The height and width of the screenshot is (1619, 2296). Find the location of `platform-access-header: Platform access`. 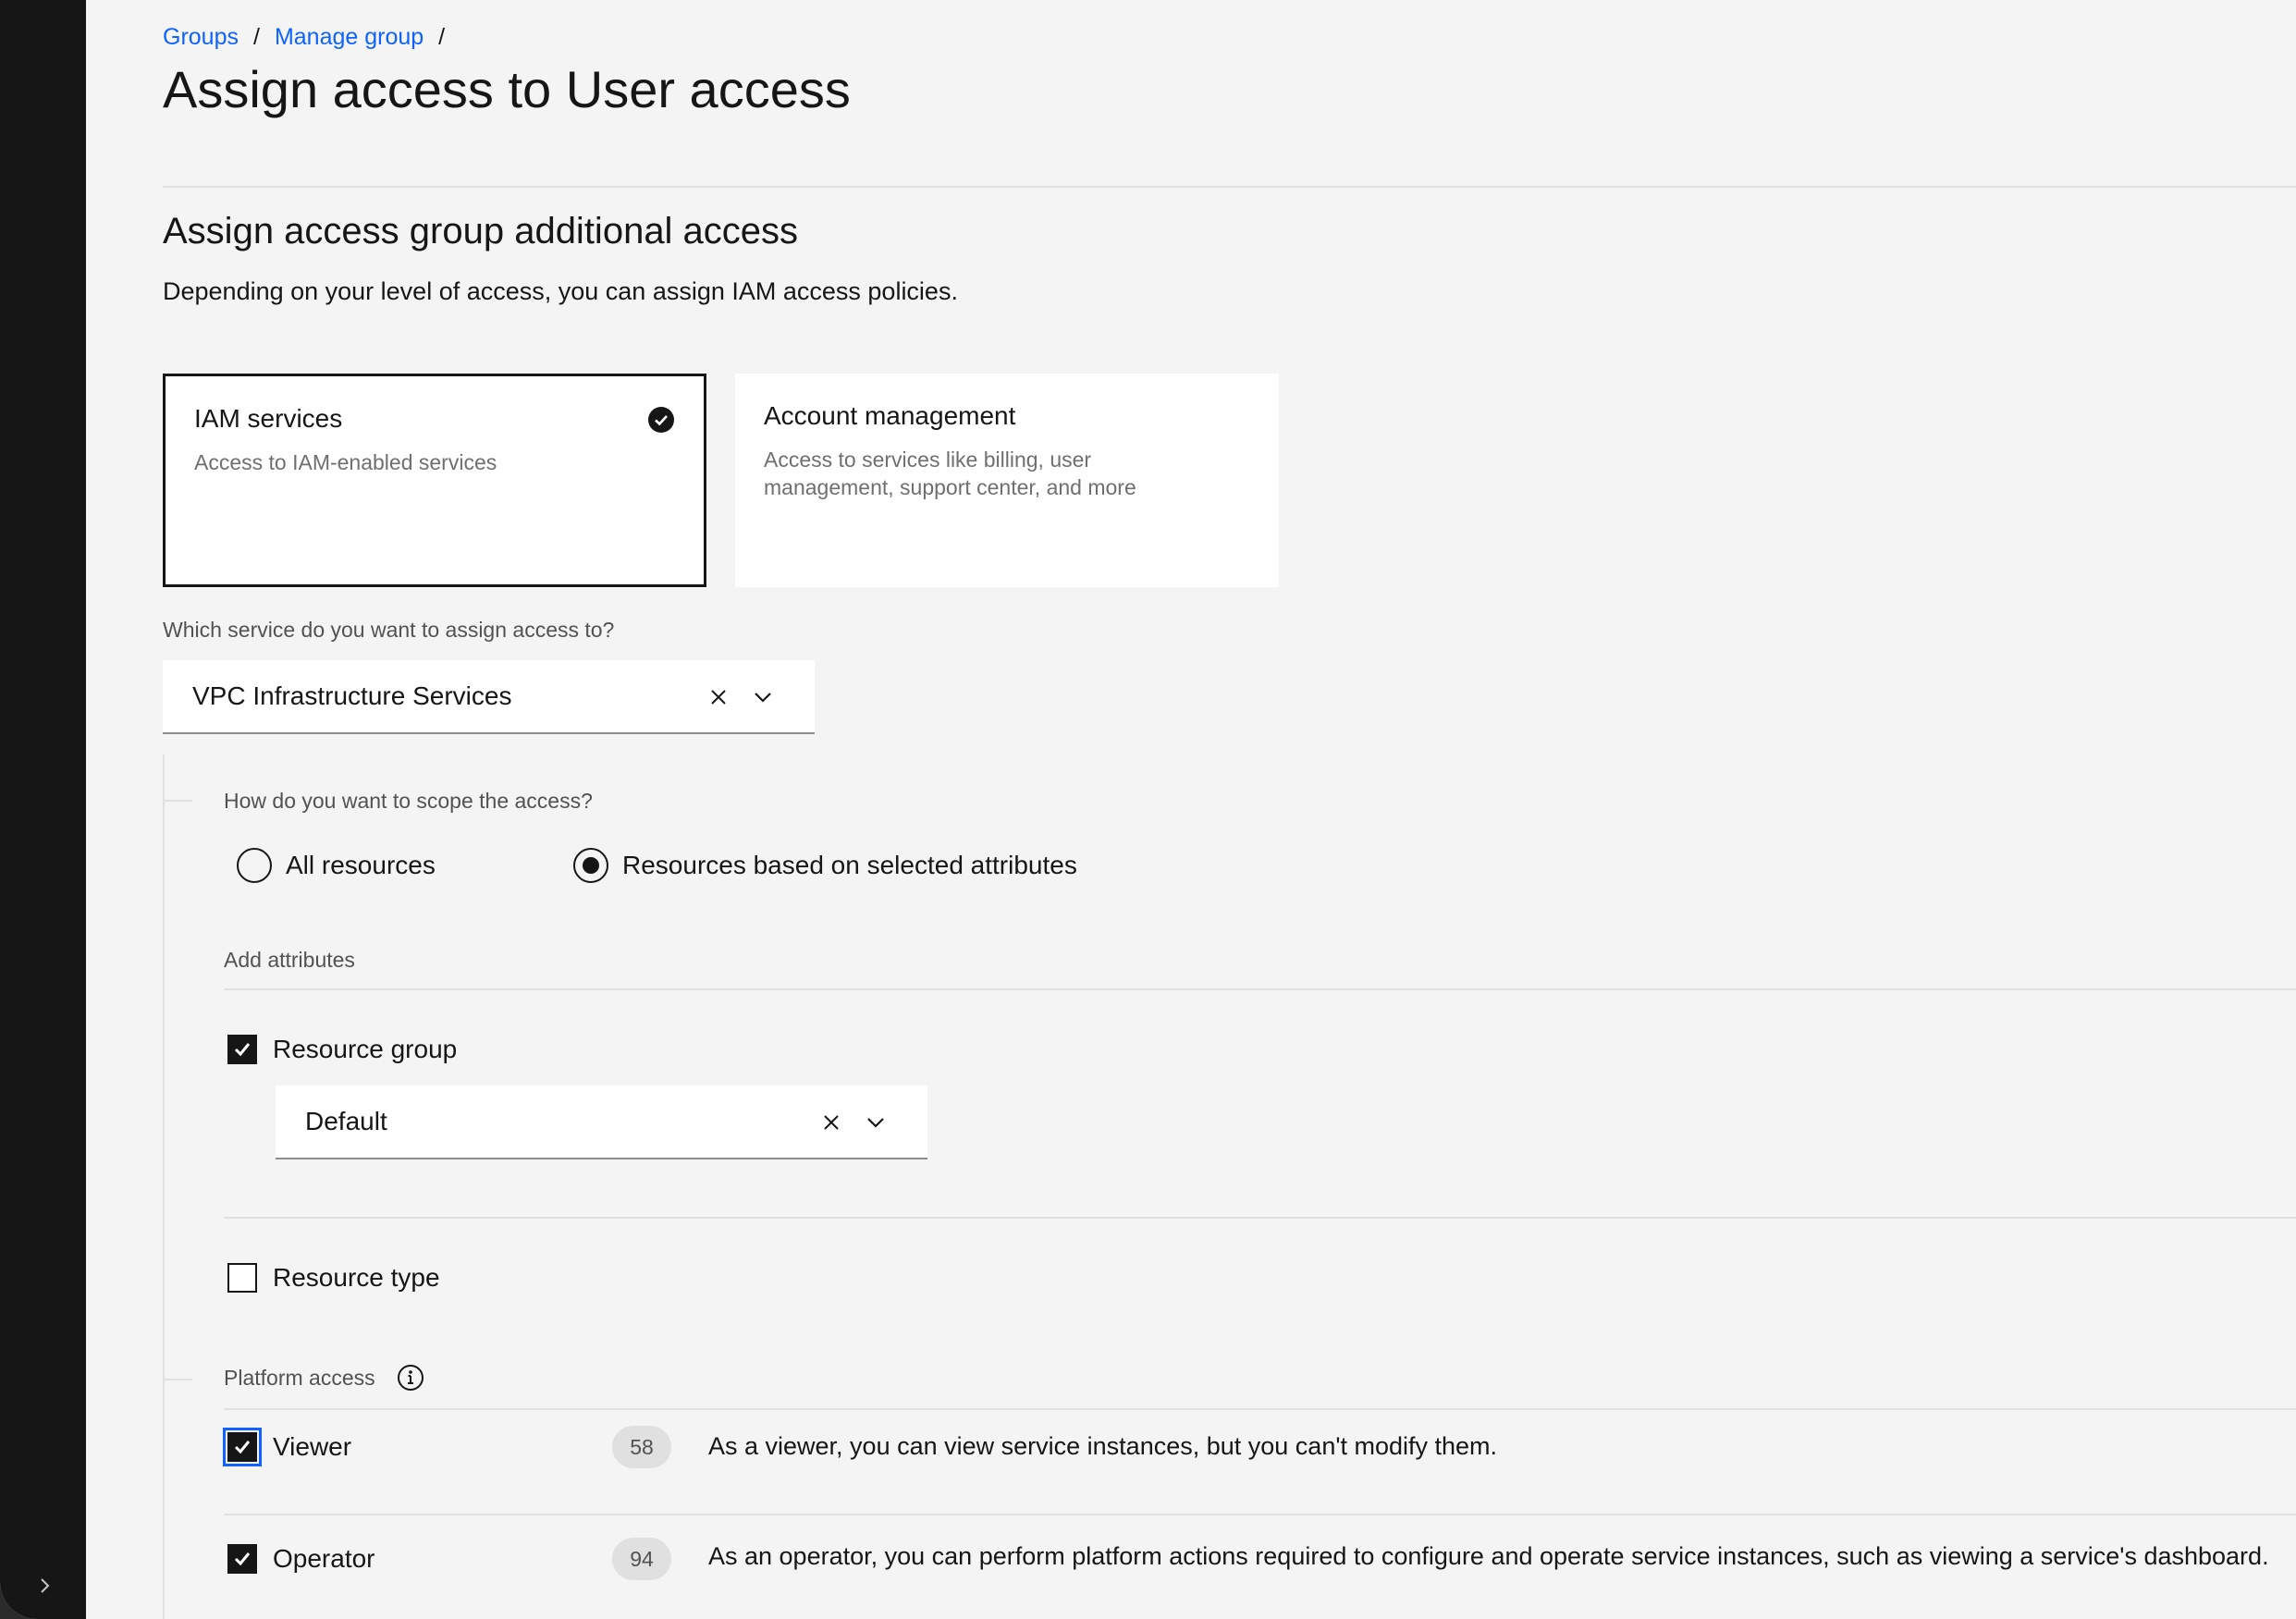

platform-access-header: Platform access is located at coordinates (324, 1377).